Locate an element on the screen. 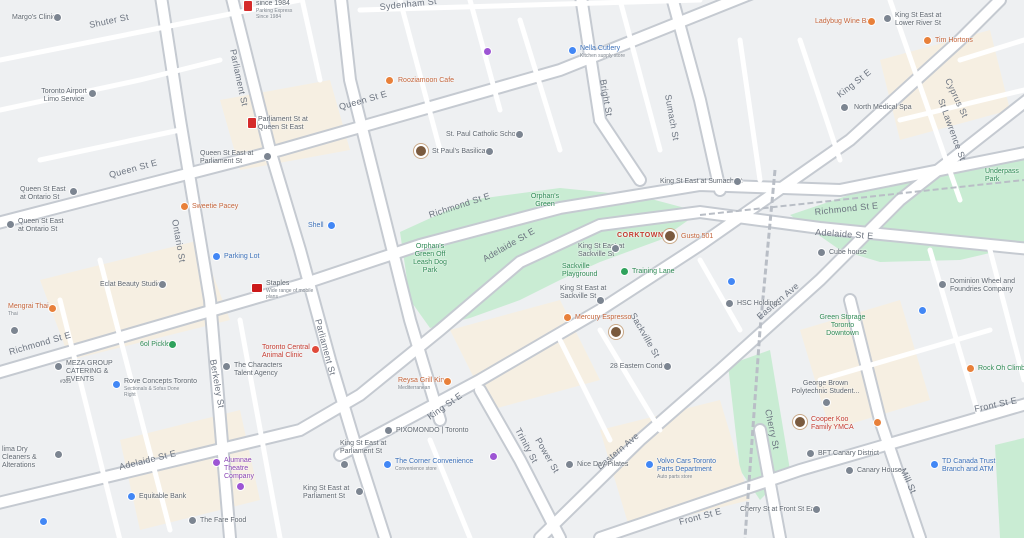 Image resolution: width=1024 pixels, height=538 pixels. dominion-wheel-pin is located at coordinates (942, 284).